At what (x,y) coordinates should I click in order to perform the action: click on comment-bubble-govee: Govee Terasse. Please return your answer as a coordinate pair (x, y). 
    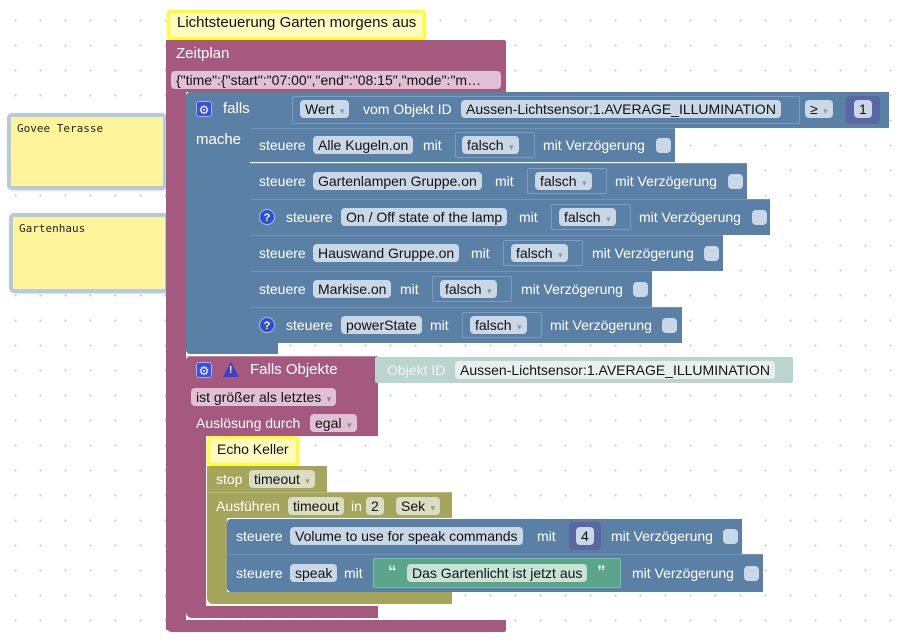
    Looking at the image, I should click on (87, 151).